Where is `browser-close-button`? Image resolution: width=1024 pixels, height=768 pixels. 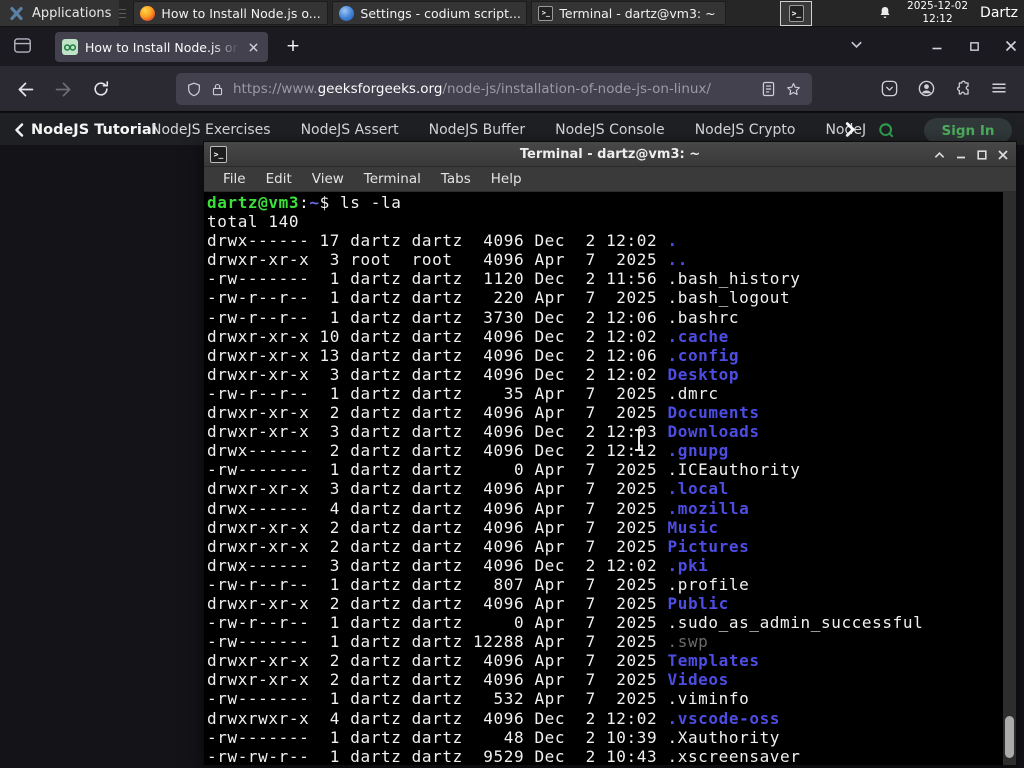 browser-close-button is located at coordinates (1011, 46).